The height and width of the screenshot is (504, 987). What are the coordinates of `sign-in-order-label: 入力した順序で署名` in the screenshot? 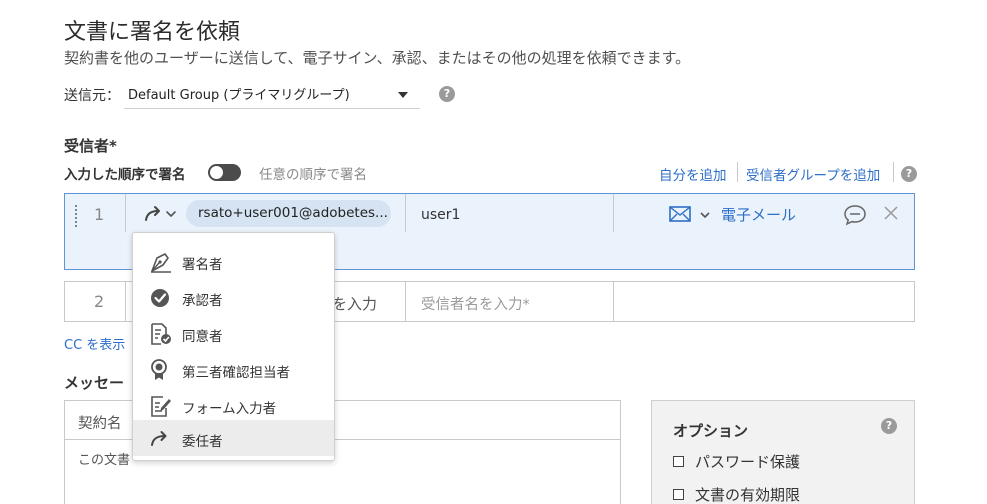 It's located at (125, 175).